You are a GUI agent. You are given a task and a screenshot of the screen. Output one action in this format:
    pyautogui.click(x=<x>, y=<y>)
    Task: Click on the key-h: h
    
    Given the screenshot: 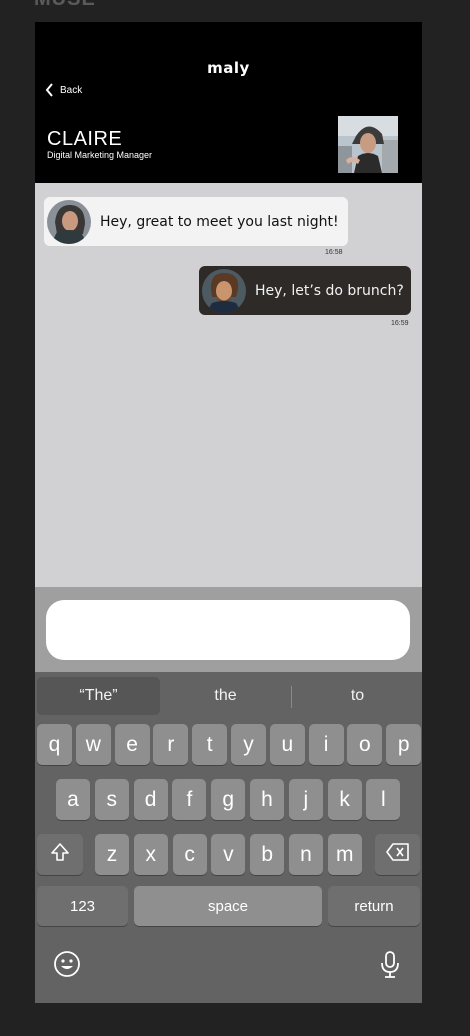 What is the action you would take?
    pyautogui.click(x=267, y=799)
    